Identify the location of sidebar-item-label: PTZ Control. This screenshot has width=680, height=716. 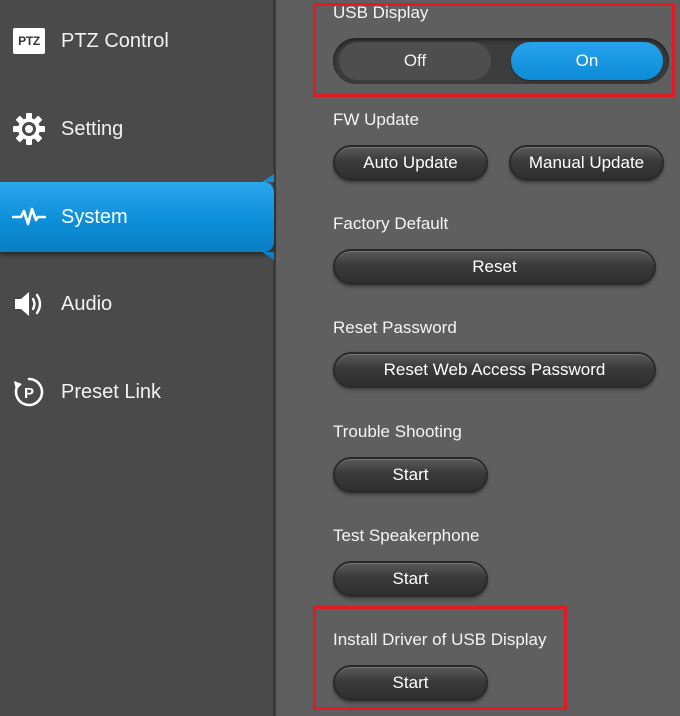
(115, 40).